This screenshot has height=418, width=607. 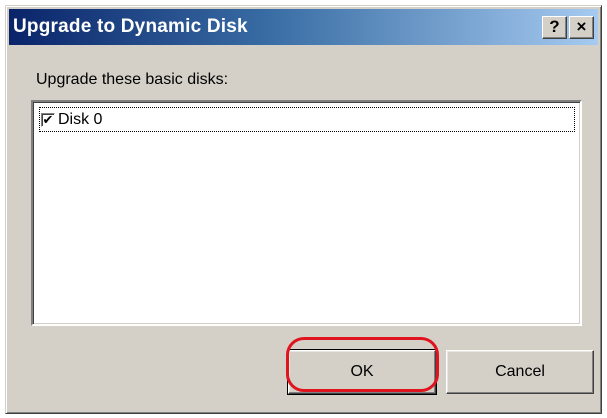 What do you see at coordinates (554, 27) in the screenshot?
I see `help-button: ?` at bounding box center [554, 27].